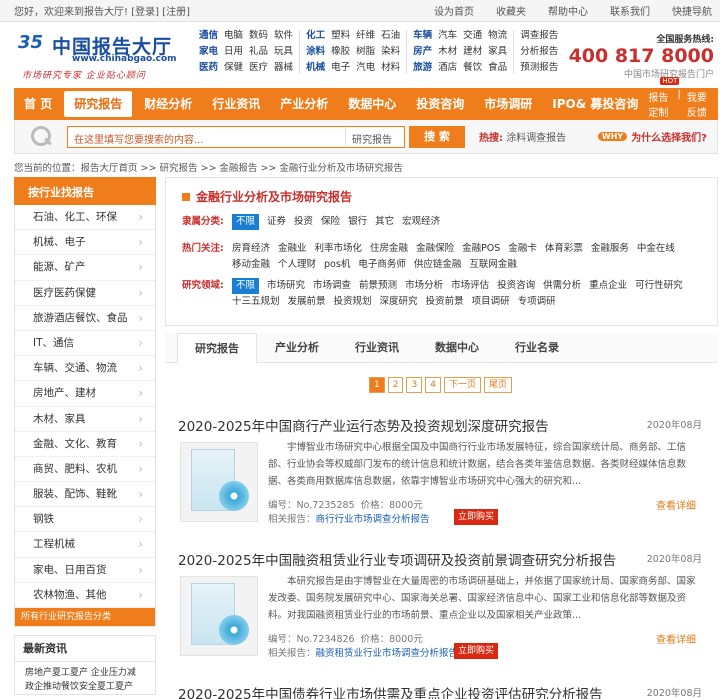 The image size is (720, 699). I want to click on news-item: 房地产夏工夏产 企业压力减, so click(85, 673).